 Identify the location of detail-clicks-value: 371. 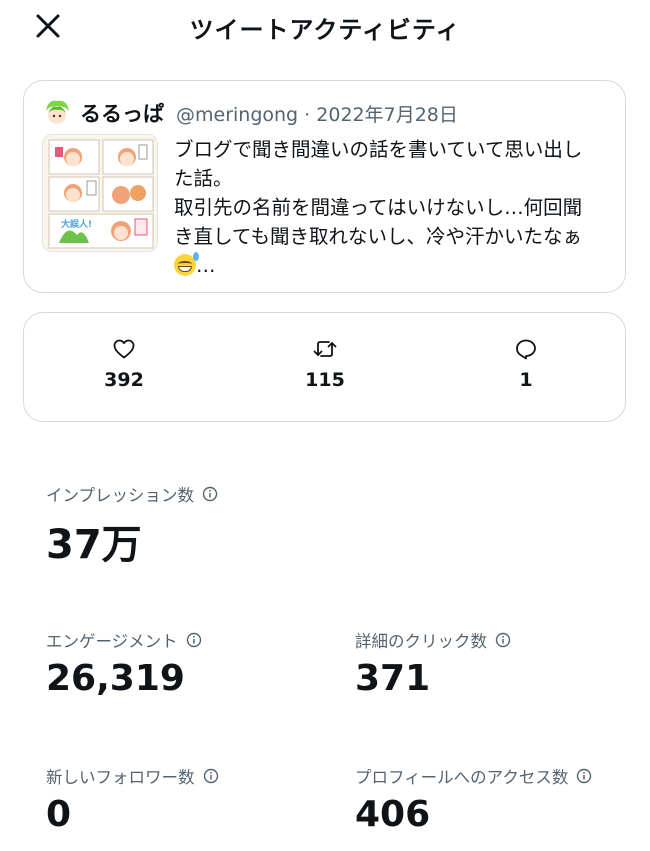
(393, 678).